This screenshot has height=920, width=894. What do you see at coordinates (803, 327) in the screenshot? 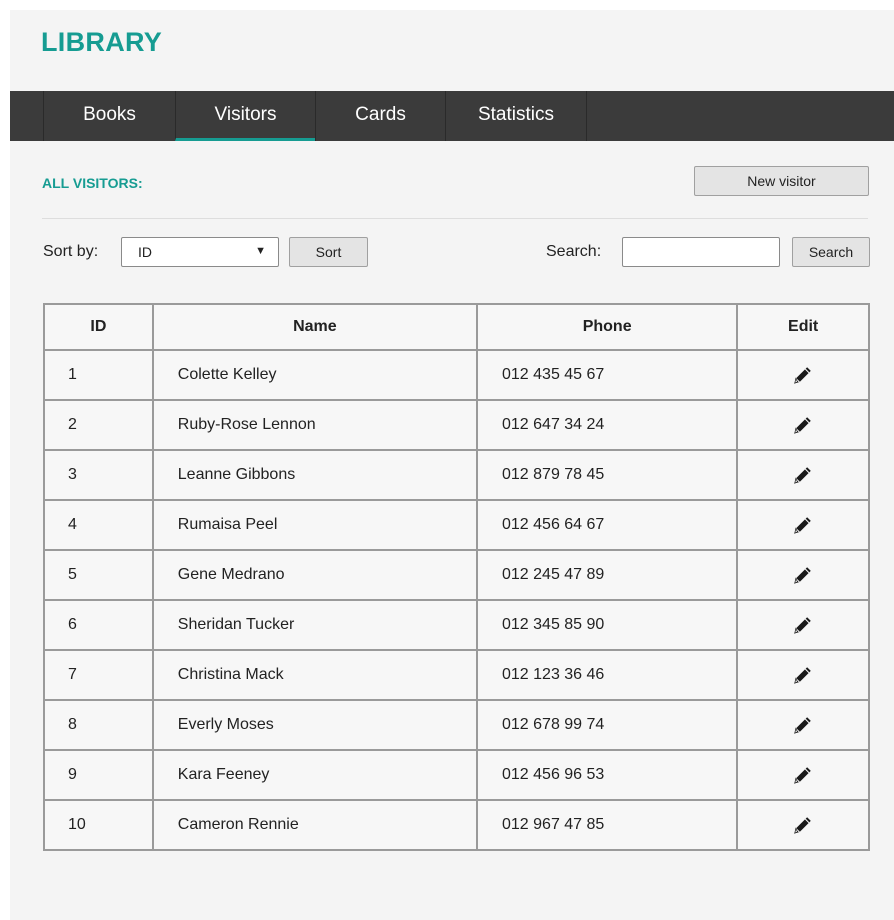
I see `header-edit: Edit` at bounding box center [803, 327].